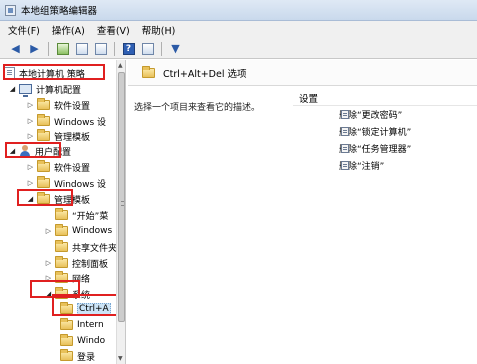 The image size is (477, 364). What do you see at coordinates (58, 167) in the screenshot?
I see `tree-item-user-software-settings: ▷ 软件设置` at bounding box center [58, 167].